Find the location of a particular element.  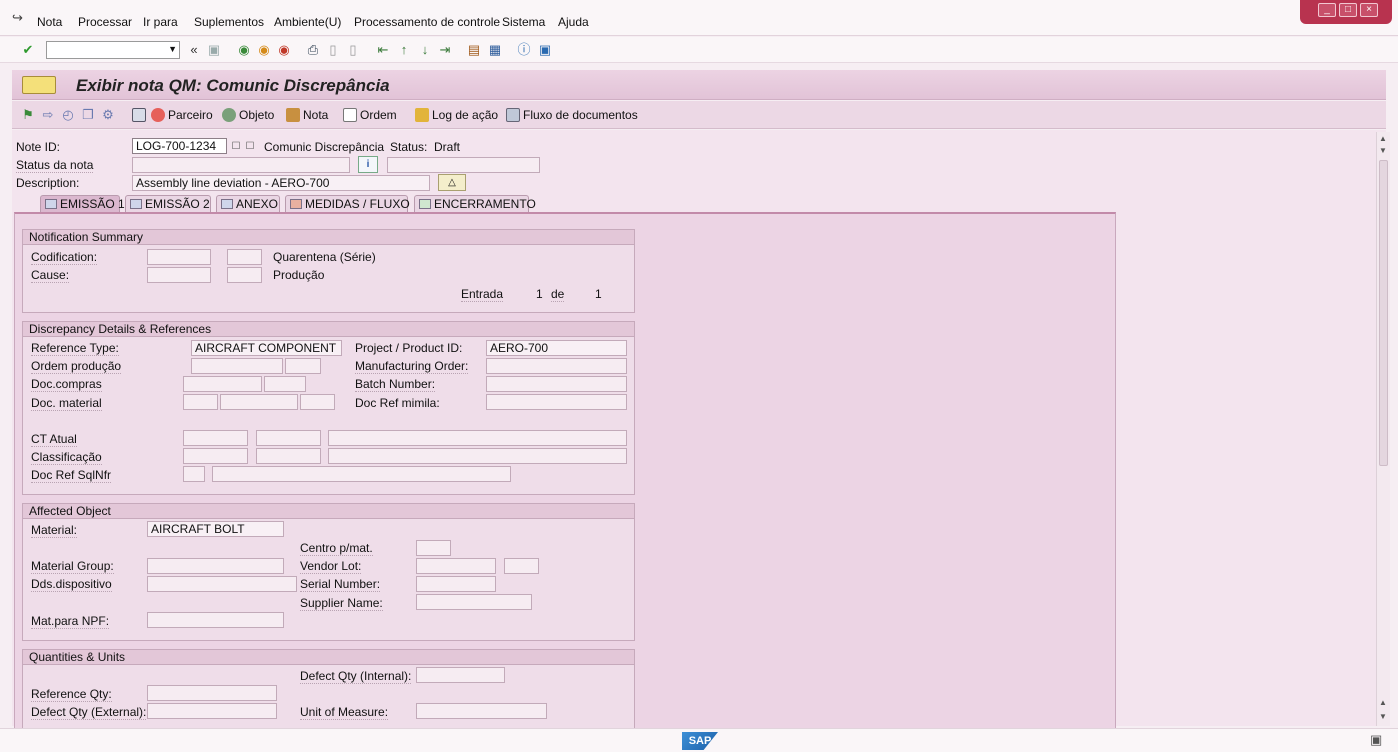

system-toolbar: ✔ ▼ « ▣ ◉ ◉ ◉ ⎙ ▯ ▯ ⇤ ↑ ↓ ⇥ ▤ ▦ ⓘ ▣ is located at coordinates (699, 50).